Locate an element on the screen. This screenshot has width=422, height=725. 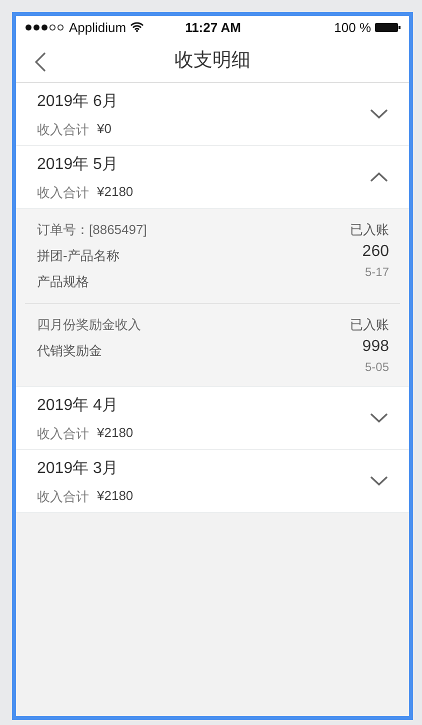
record-name: 拼团-产品名称 is located at coordinates (78, 256).